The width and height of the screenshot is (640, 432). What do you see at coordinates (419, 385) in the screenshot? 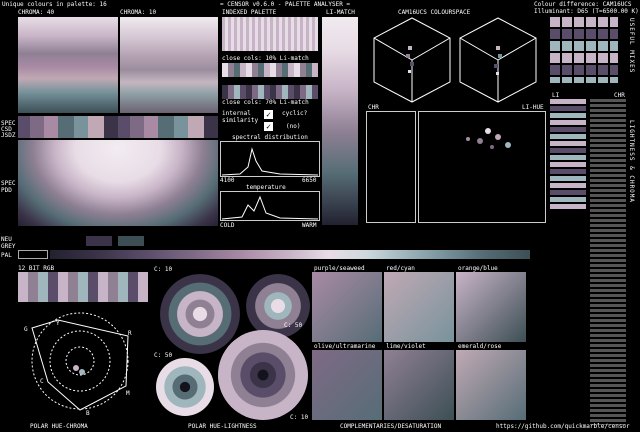
I see `lime-violet-panel` at bounding box center [419, 385].